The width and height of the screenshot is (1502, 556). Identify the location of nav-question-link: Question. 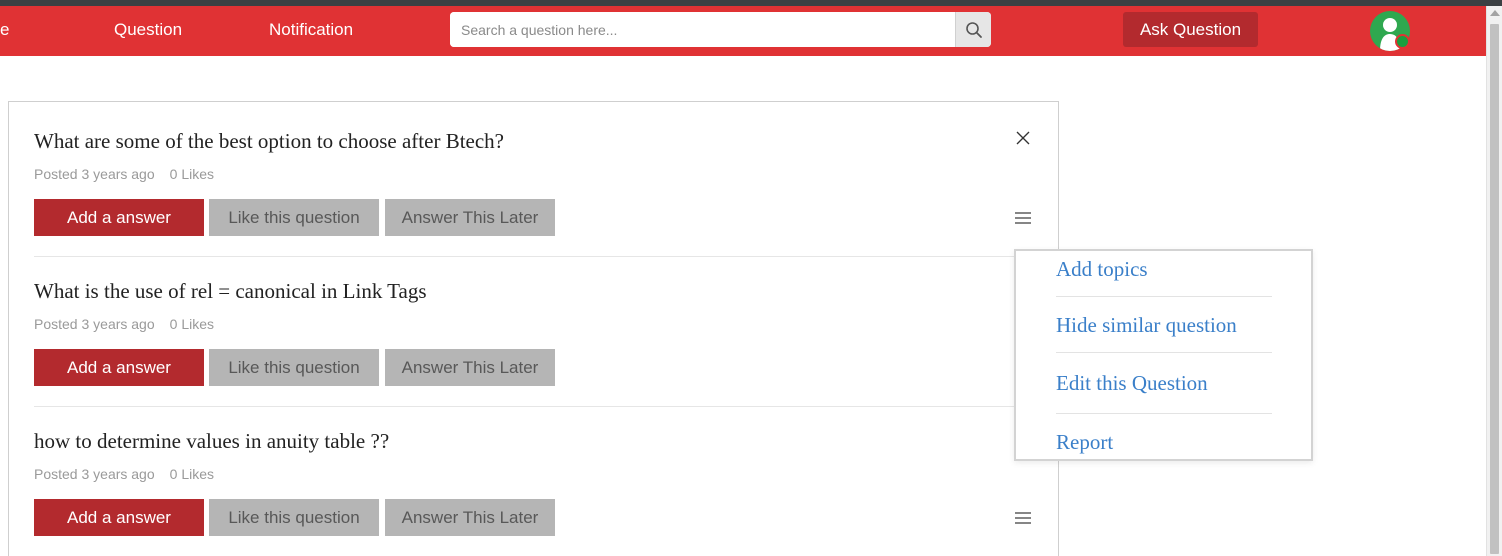
(148, 30).